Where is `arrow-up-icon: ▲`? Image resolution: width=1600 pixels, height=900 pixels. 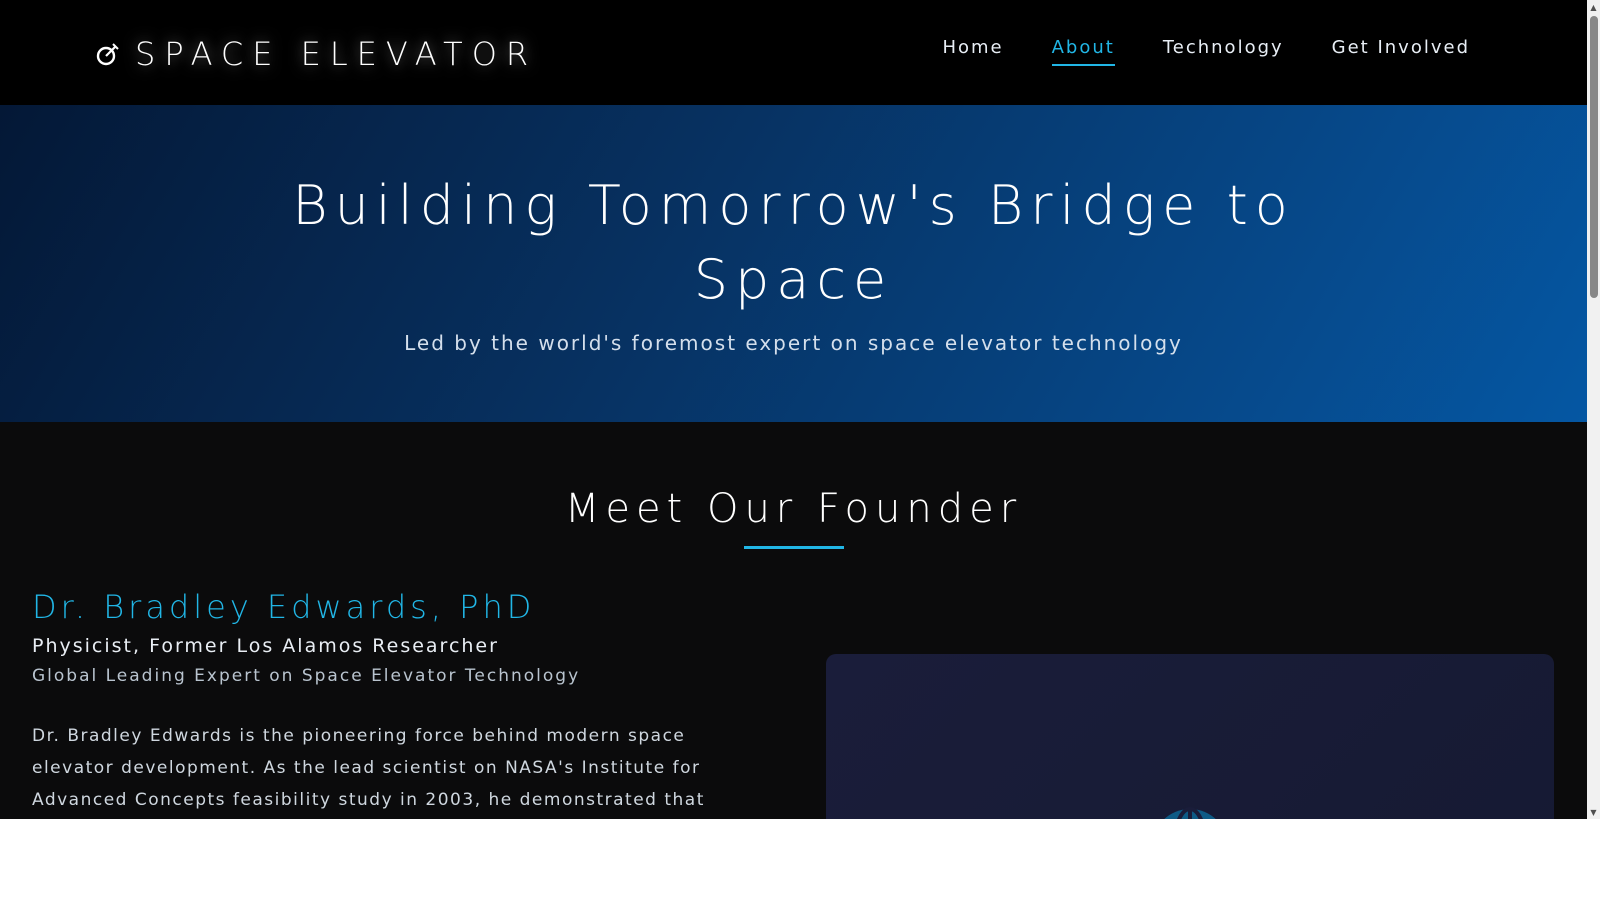 arrow-up-icon: ▲ is located at coordinates (1593, 7).